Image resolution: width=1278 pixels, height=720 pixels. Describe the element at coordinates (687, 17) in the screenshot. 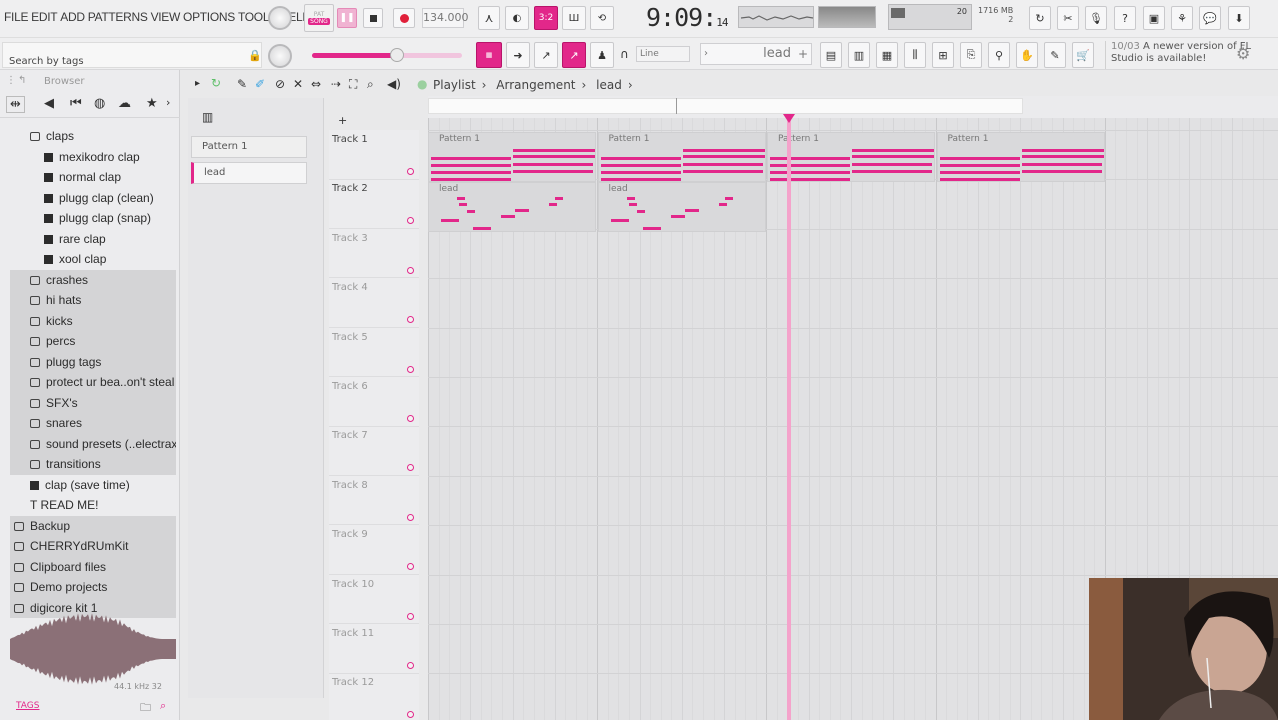

I see `song-position-clock: 9:09:14` at that location.